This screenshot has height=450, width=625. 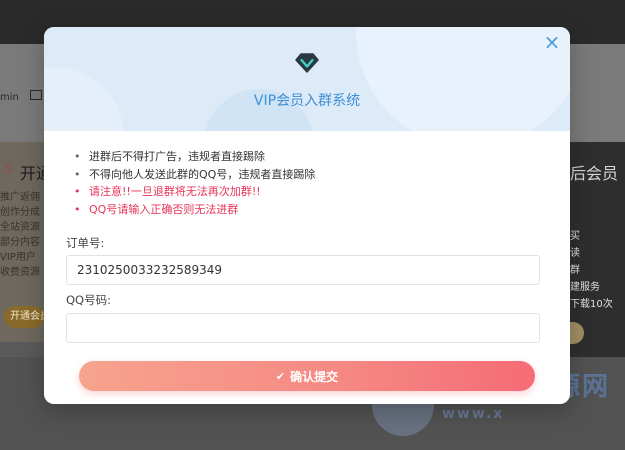 I want to click on bg-admin-text: min, so click(x=9, y=97).